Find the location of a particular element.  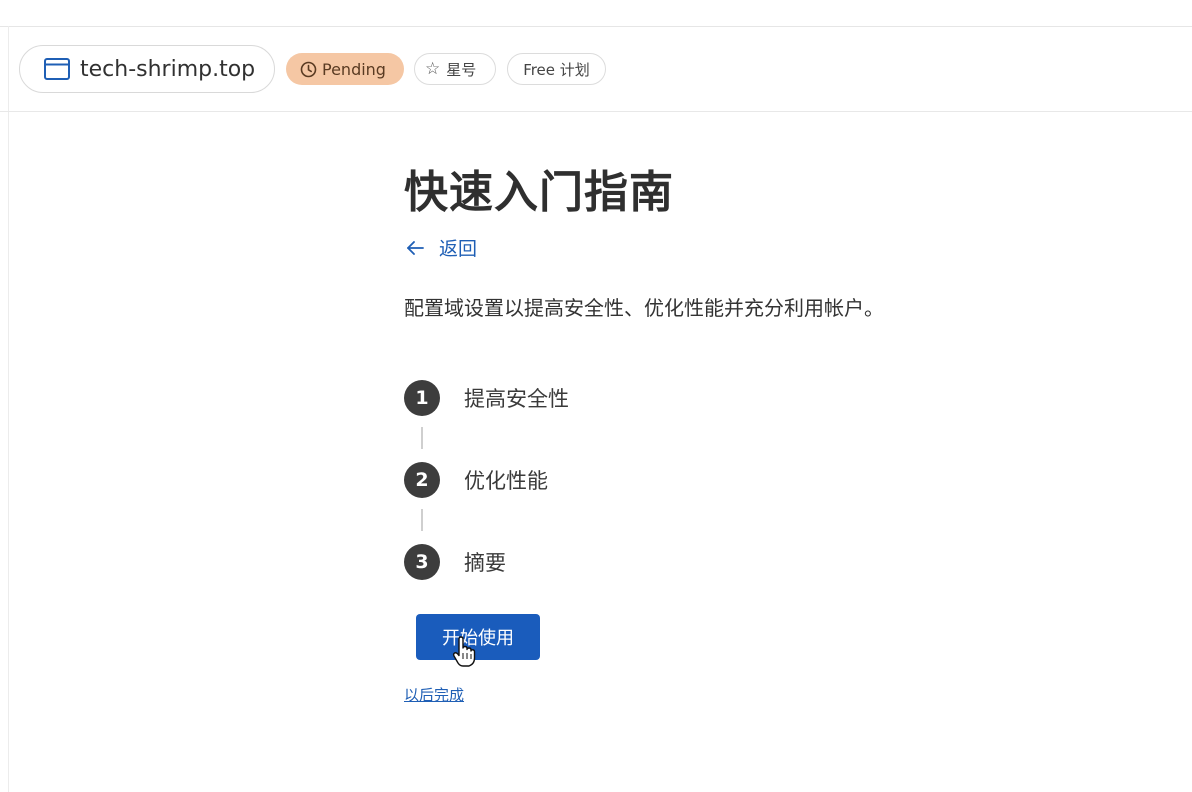

status-label: Pending is located at coordinates (354, 69).